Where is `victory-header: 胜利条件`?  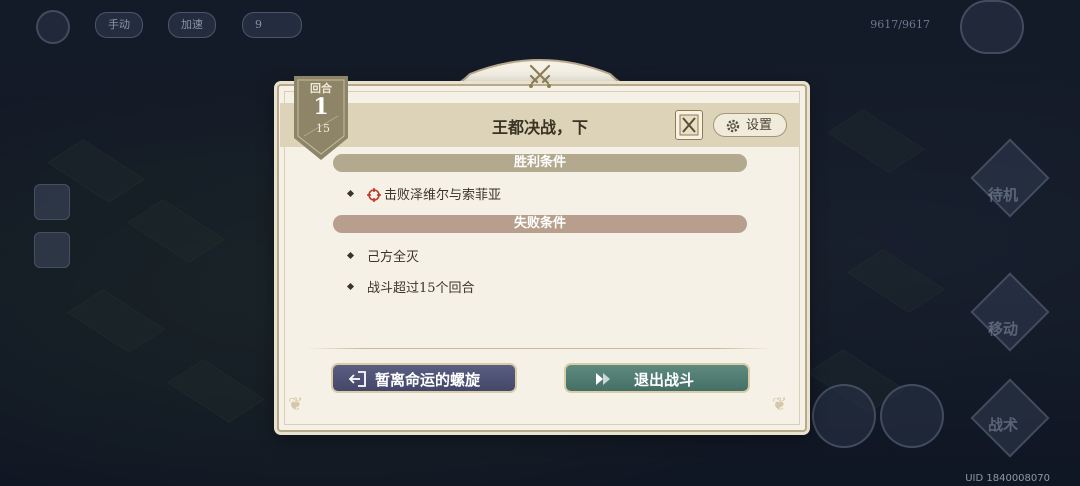 victory-header: 胜利条件 is located at coordinates (540, 163).